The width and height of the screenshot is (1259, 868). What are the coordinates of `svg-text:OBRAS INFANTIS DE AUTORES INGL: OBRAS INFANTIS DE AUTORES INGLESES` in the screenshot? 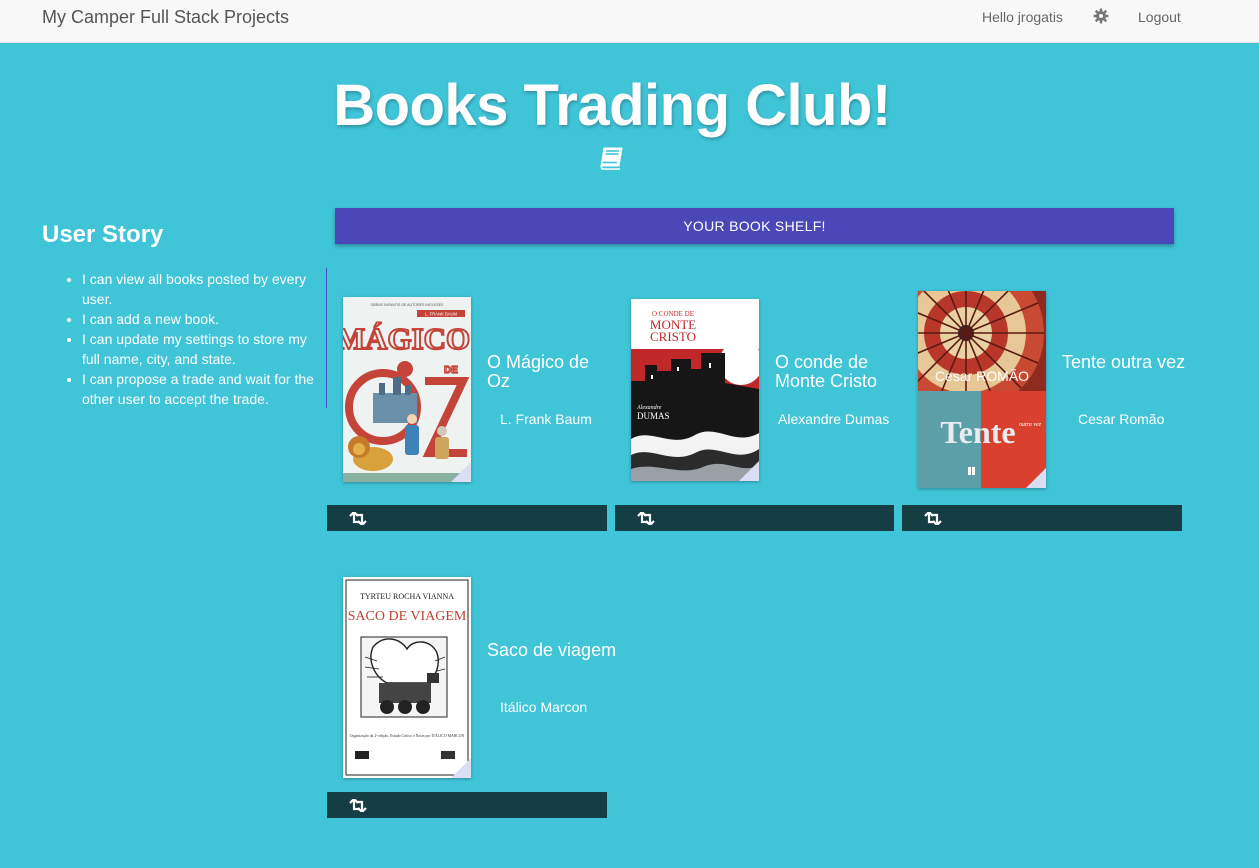 It's located at (407, 305).